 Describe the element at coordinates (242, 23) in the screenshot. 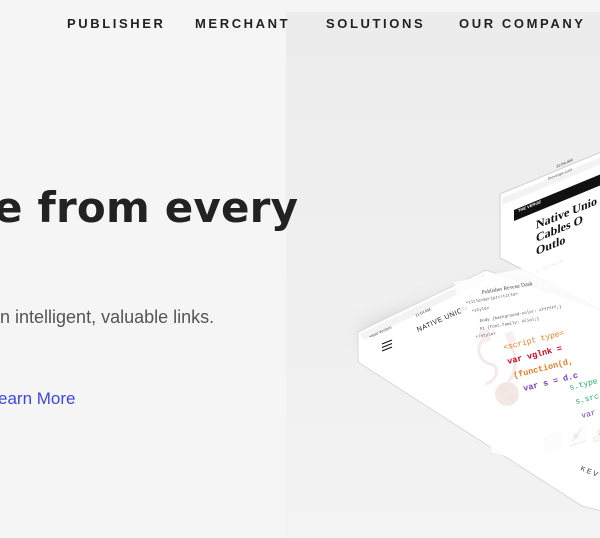

I see `nav-merchant: MERCHANT` at that location.